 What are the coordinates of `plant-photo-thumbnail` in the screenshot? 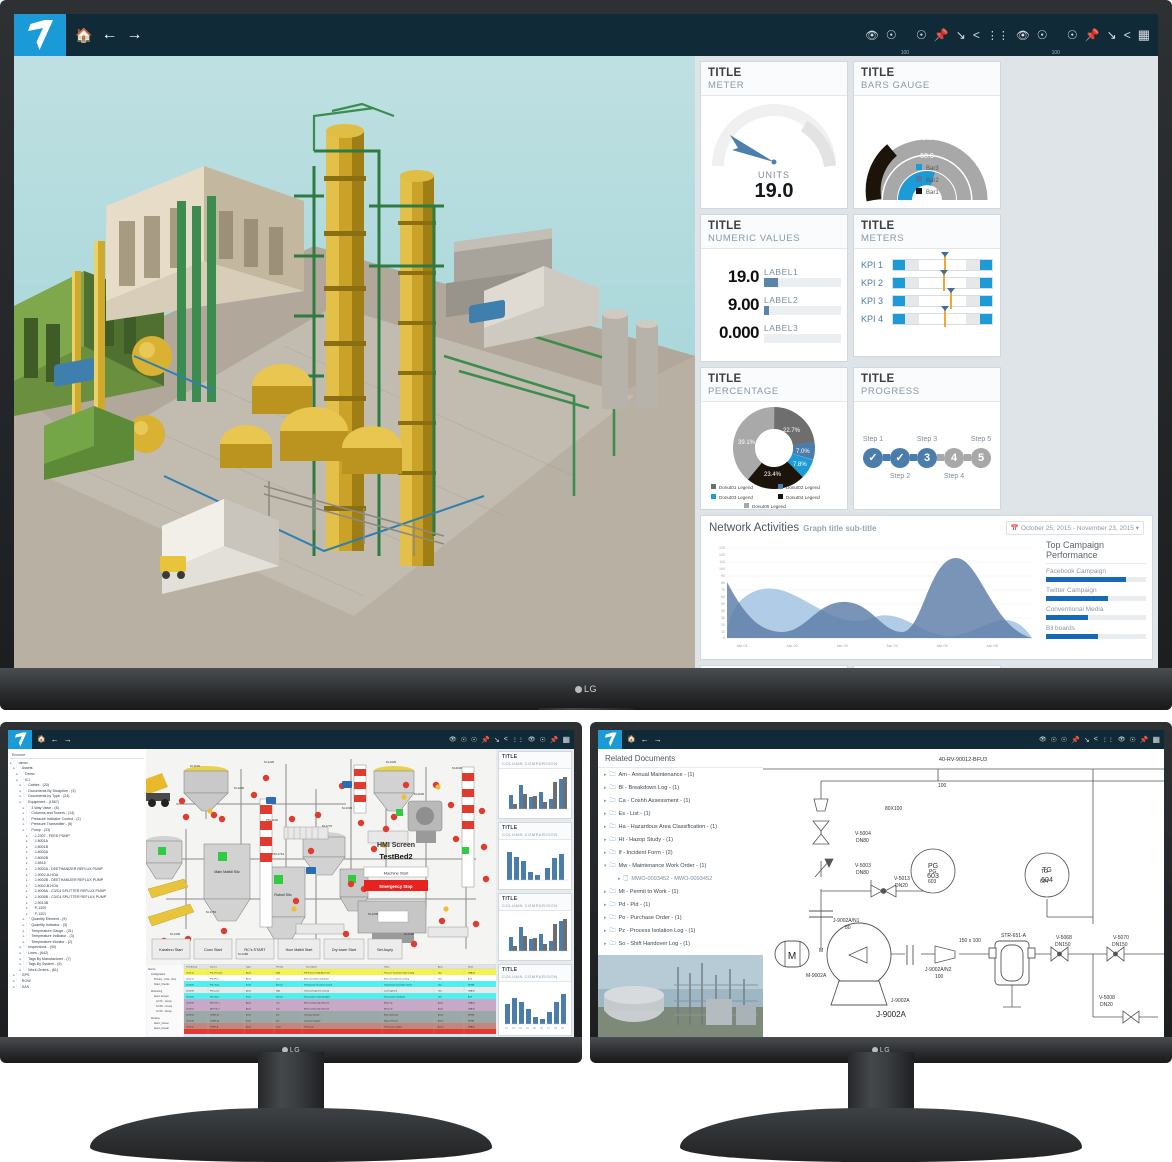 It's located at (680, 996).